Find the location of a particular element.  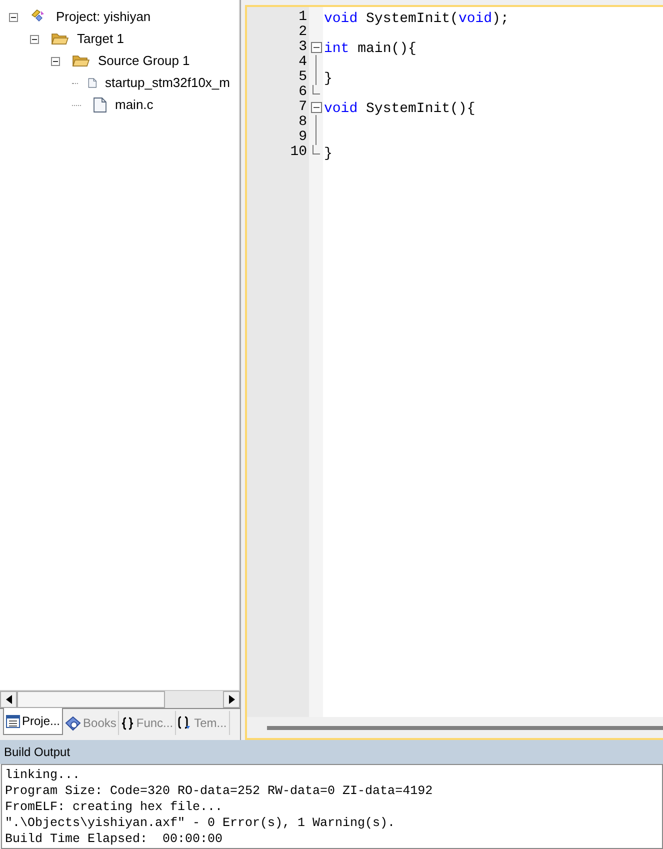

horizontal-scrollbar is located at coordinates (120, 699).